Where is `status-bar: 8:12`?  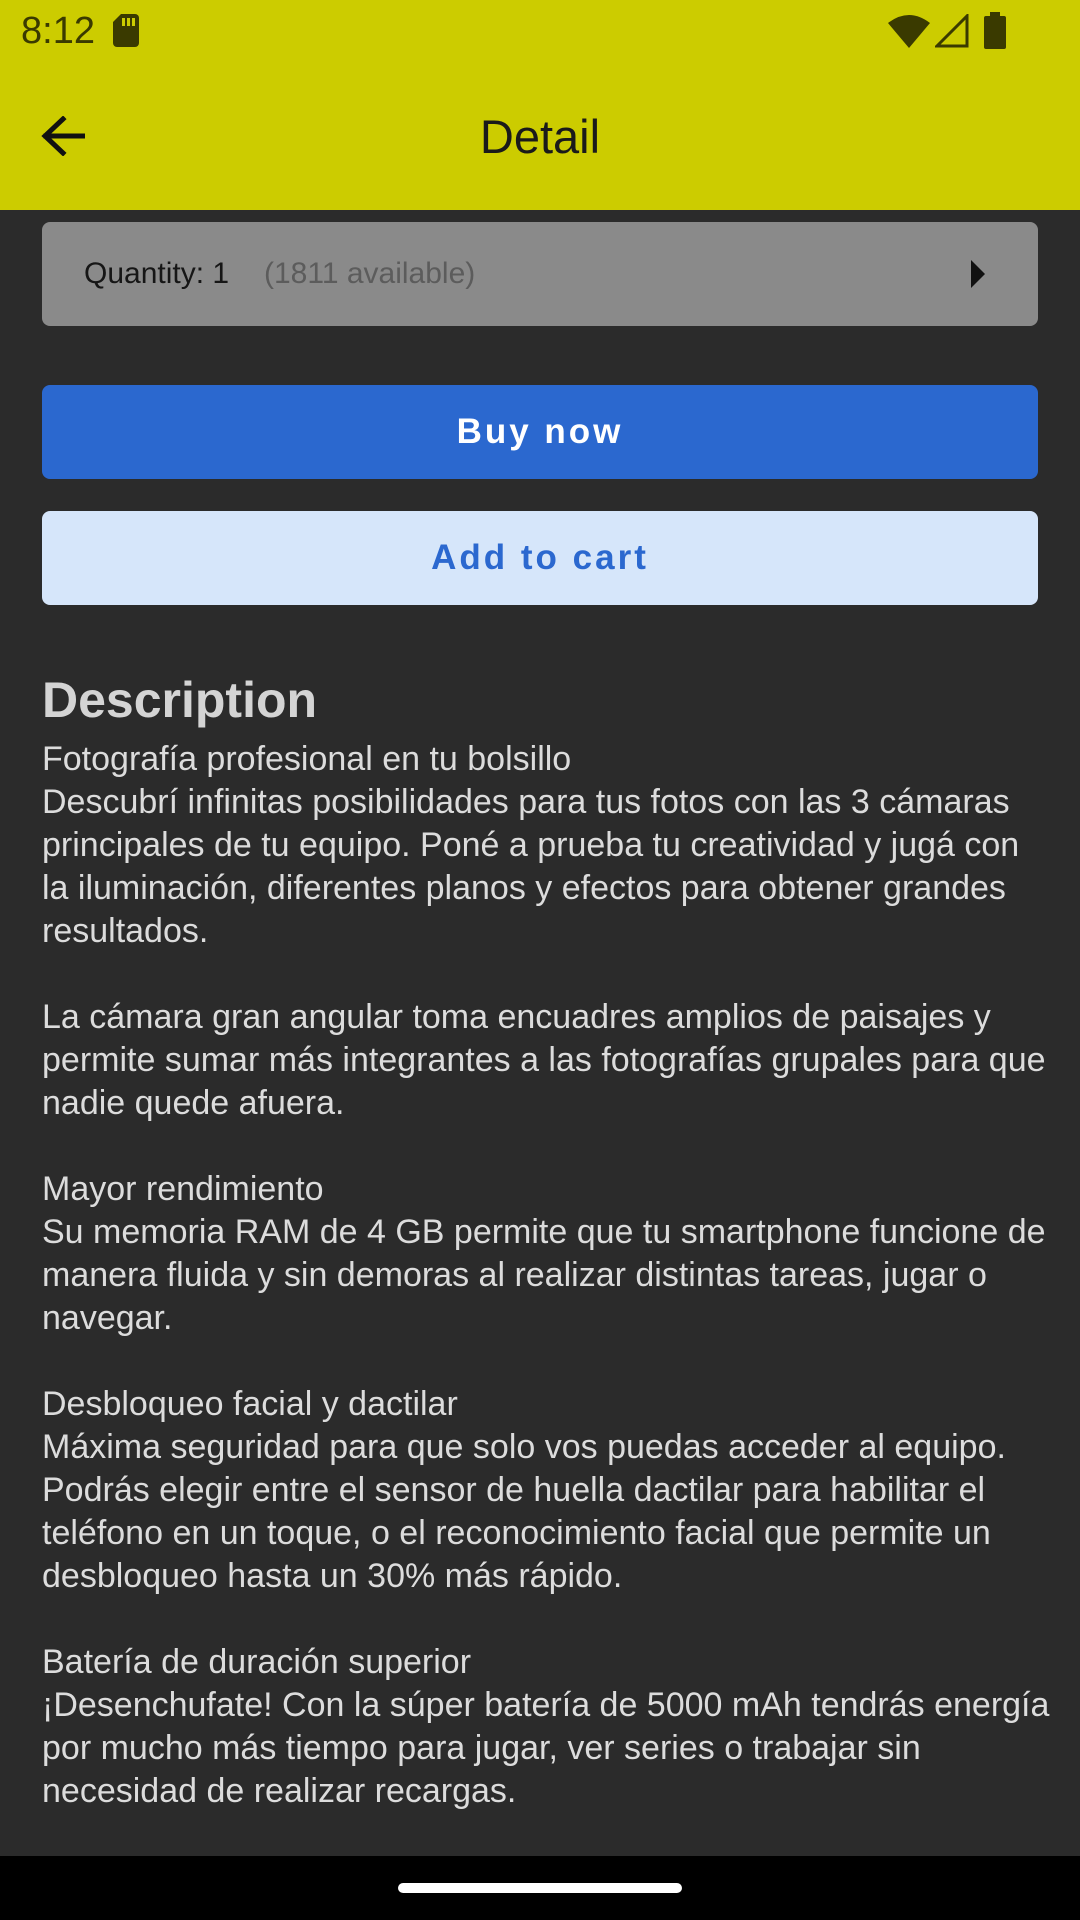
status-bar: 8:12 is located at coordinates (540, 31).